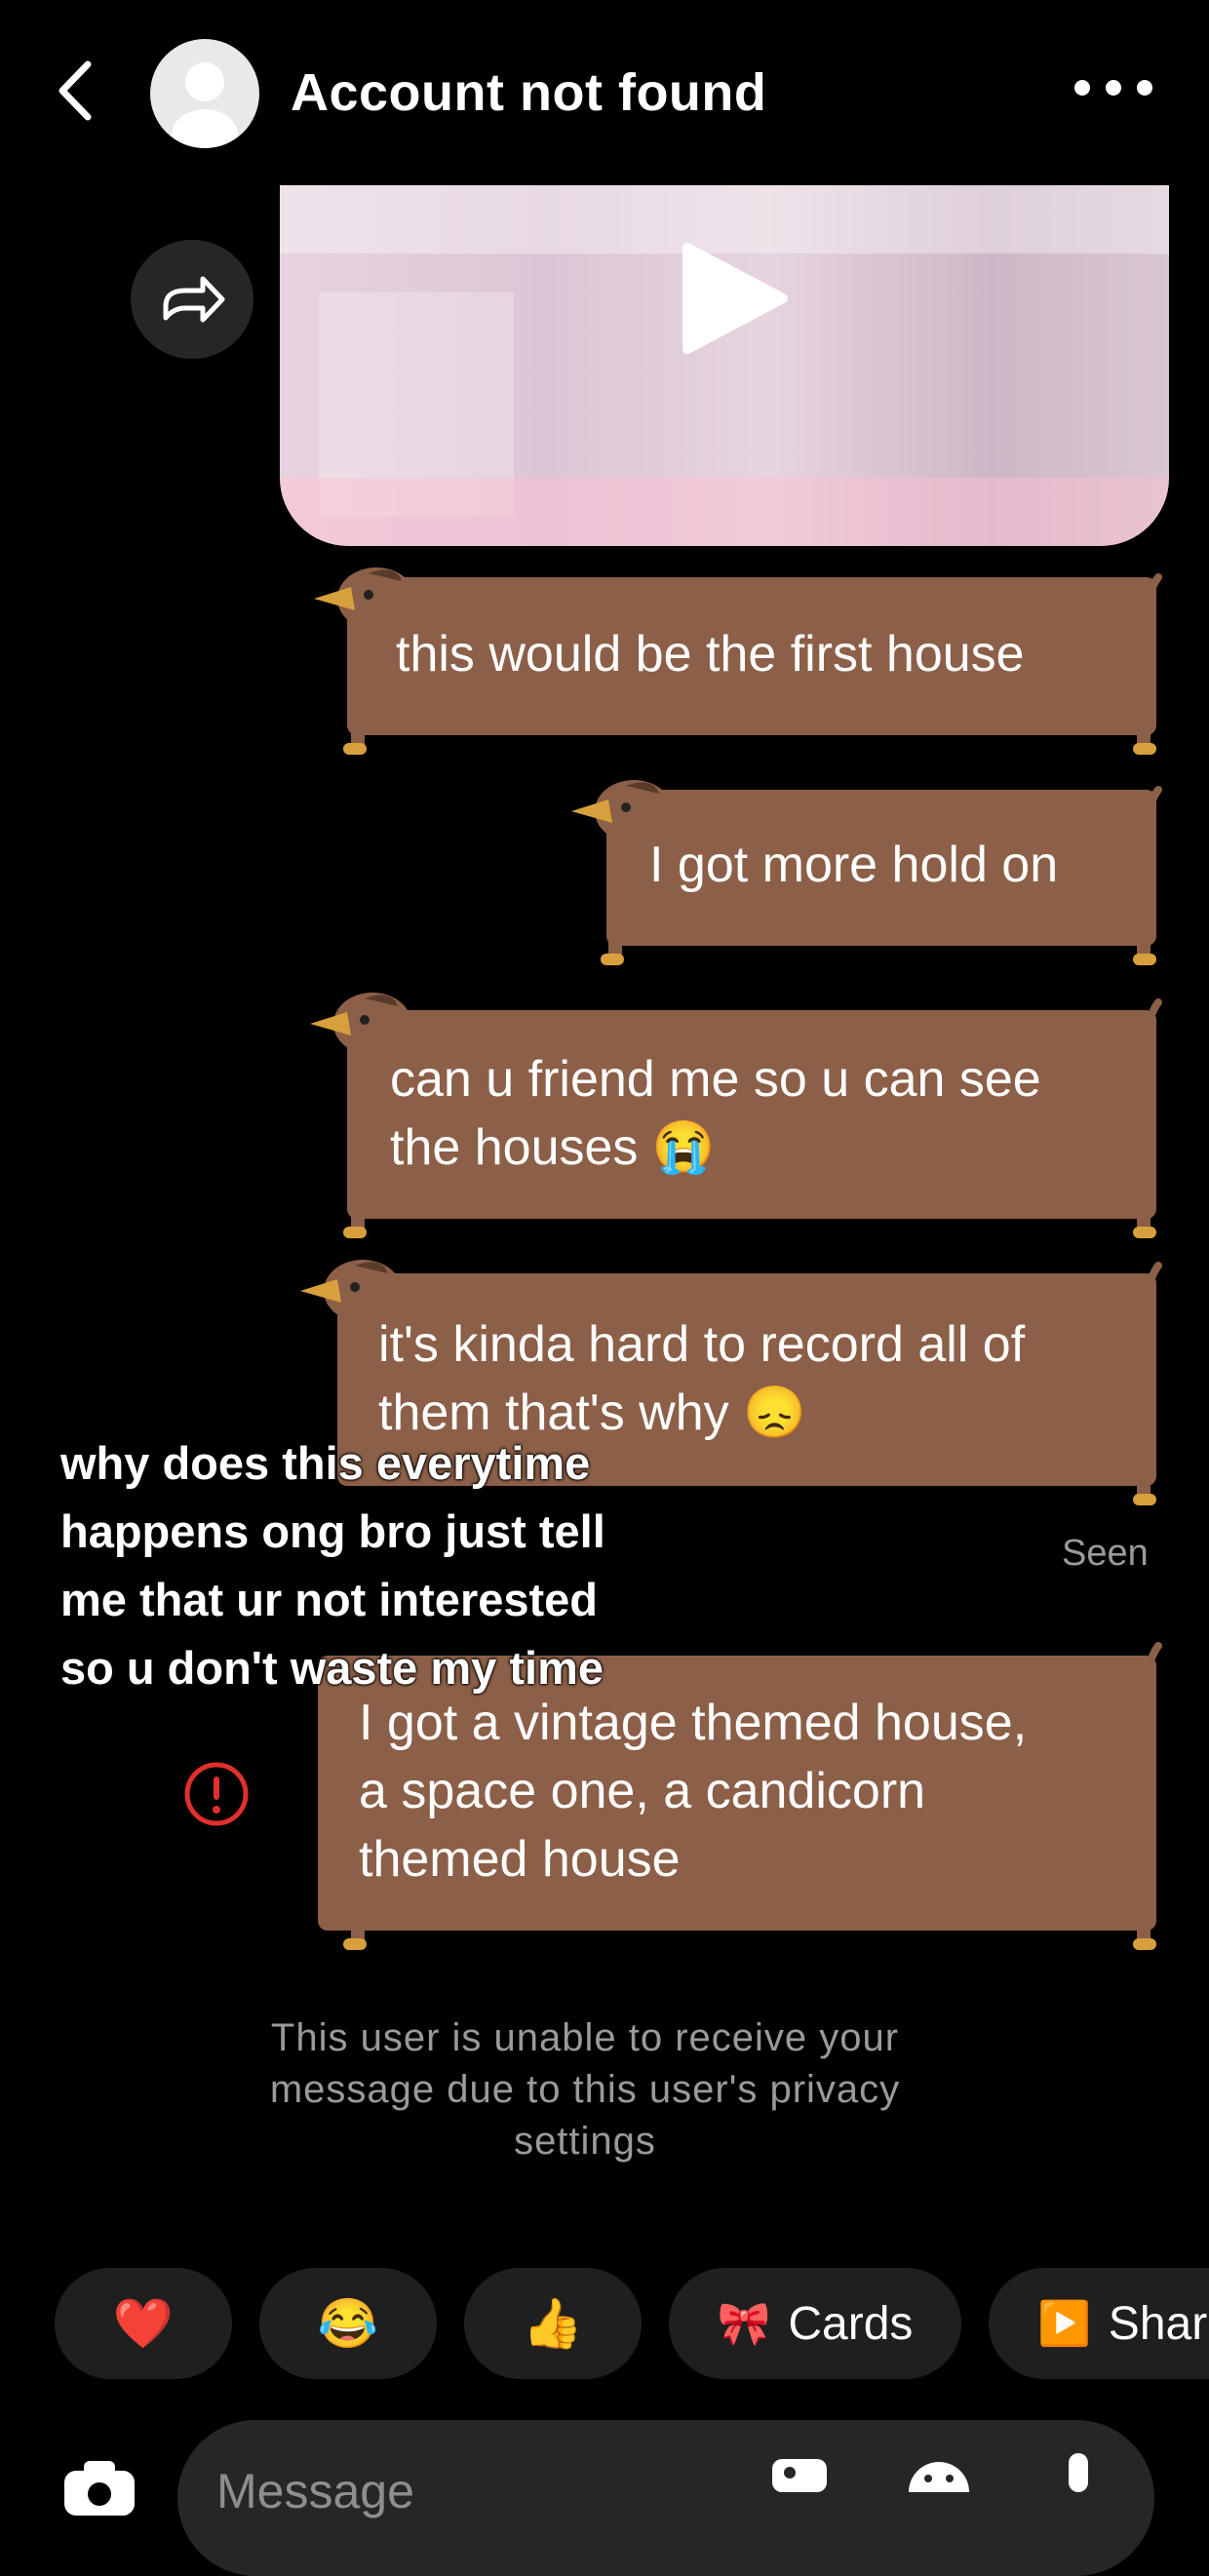 The height and width of the screenshot is (2576, 1209). I want to click on laughing-emoji: 😂, so click(348, 2323).